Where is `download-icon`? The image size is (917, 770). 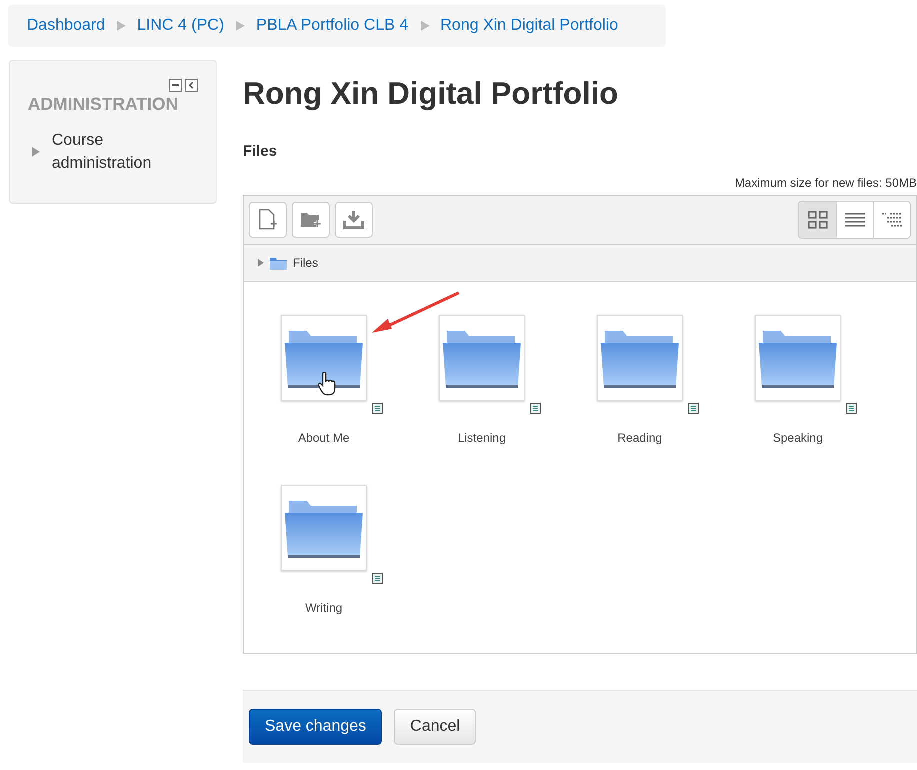
download-icon is located at coordinates (354, 220).